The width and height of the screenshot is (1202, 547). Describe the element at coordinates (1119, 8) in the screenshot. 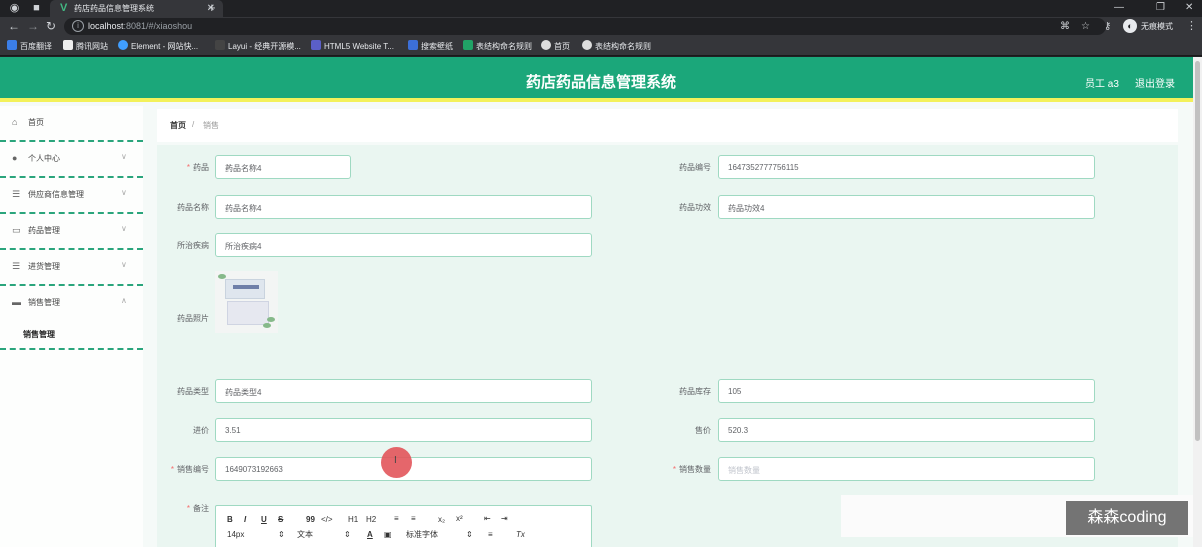

I see `minimize-icon: —` at that location.